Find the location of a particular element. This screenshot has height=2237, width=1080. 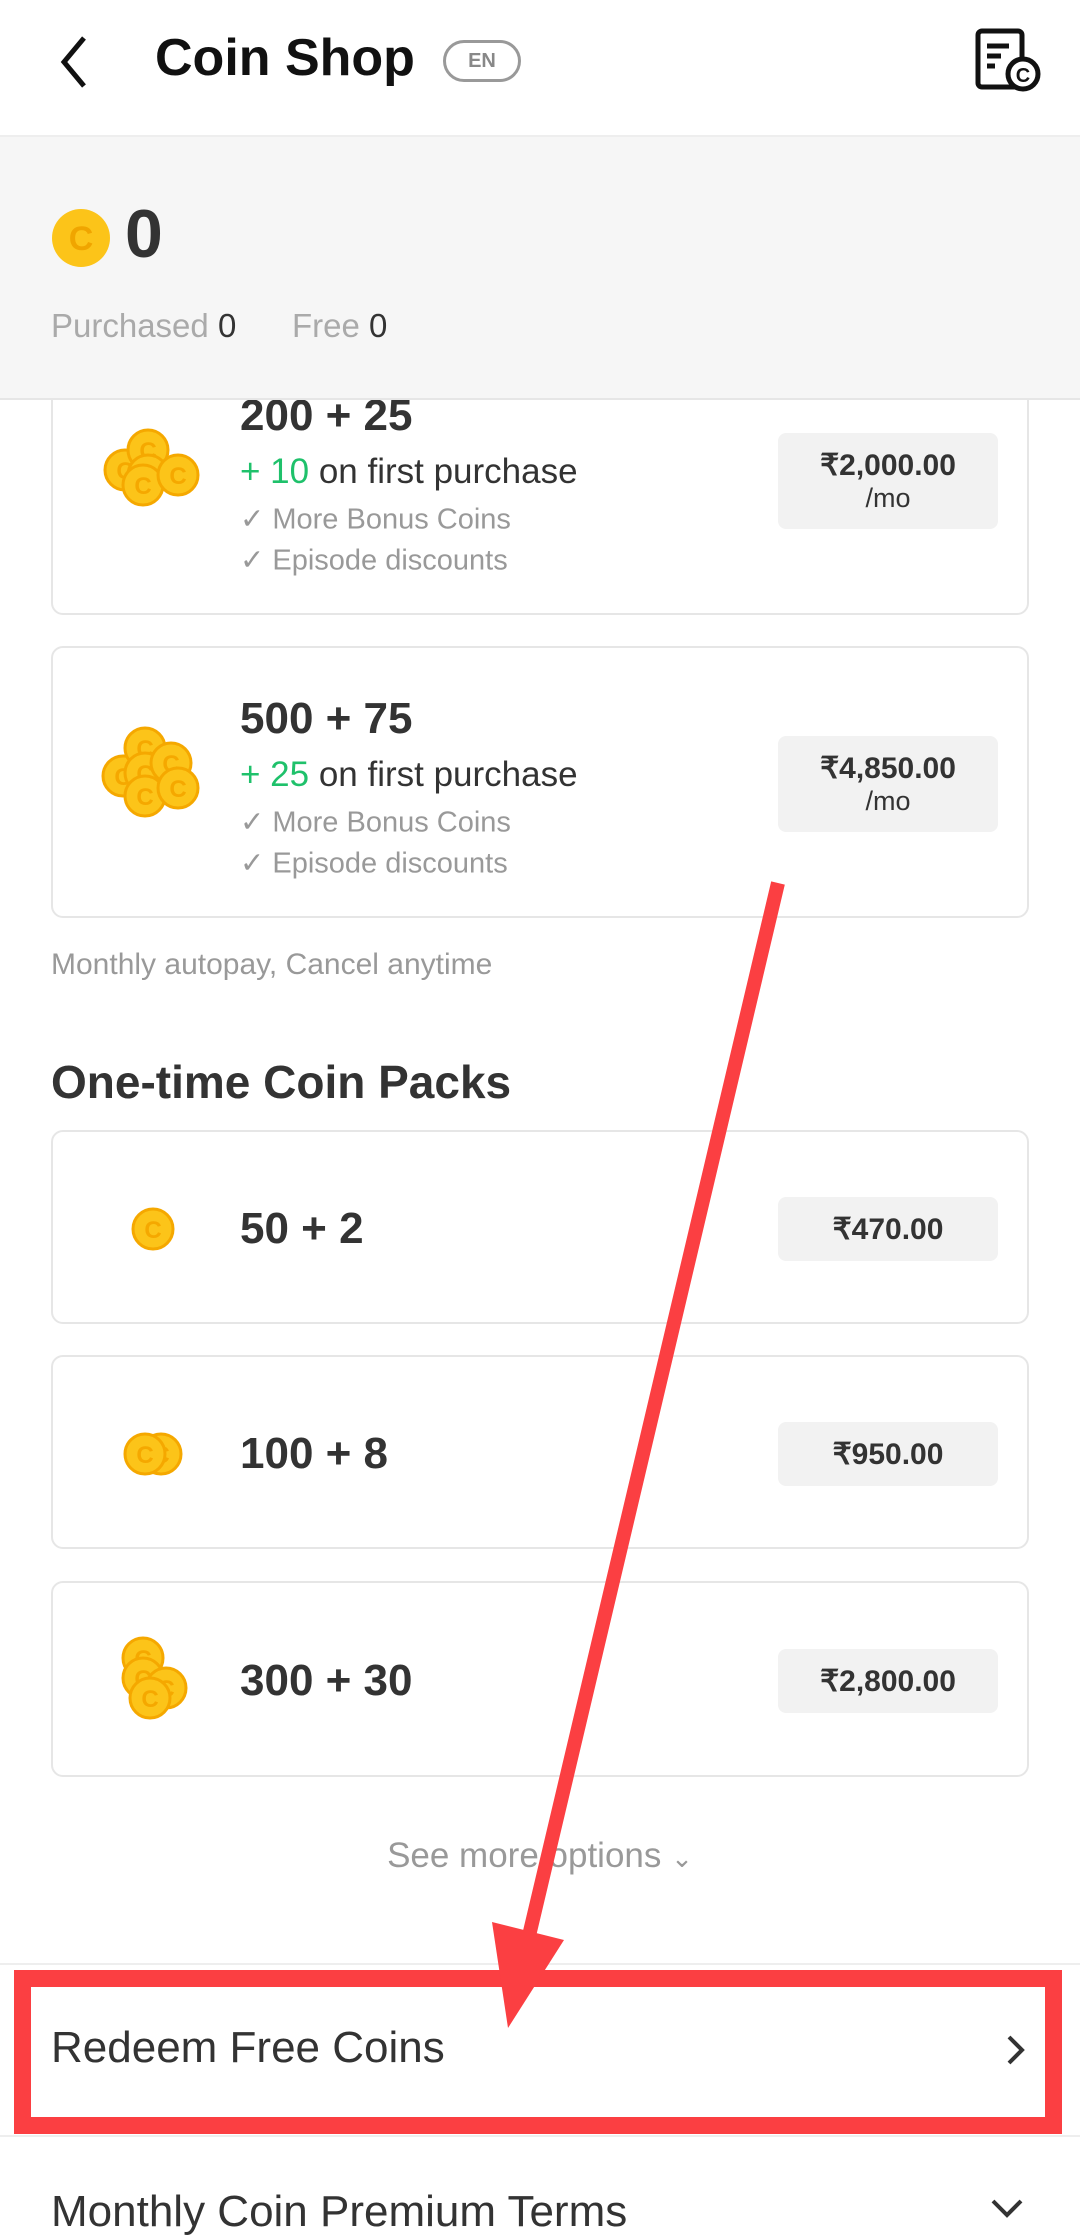

page-title: Coin Shop is located at coordinates (285, 58).